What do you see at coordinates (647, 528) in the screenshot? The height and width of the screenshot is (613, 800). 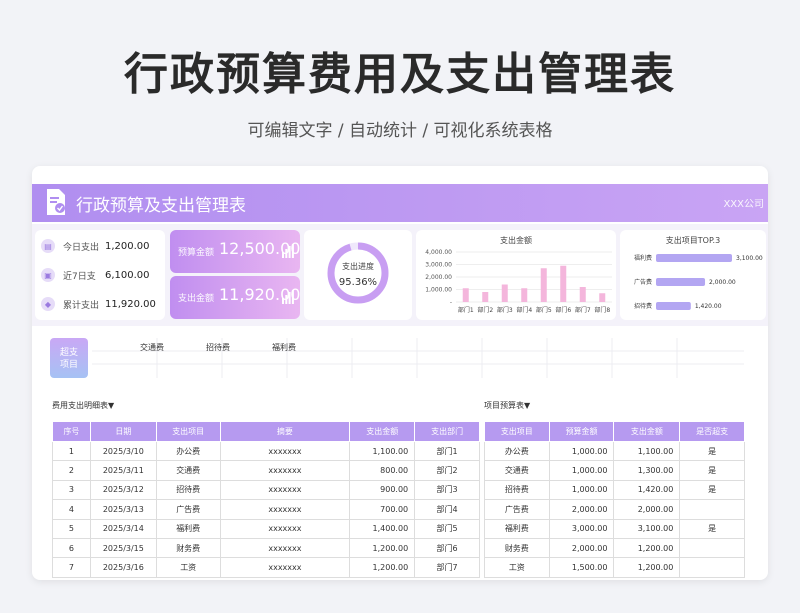 I see `table-cell: 3,100.00` at bounding box center [647, 528].